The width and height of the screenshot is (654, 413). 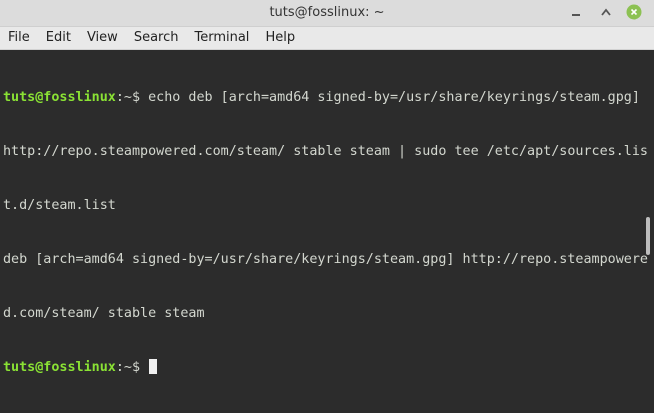 I want to click on menu-bar: File Edit View Search Terminal Help, so click(x=327, y=38).